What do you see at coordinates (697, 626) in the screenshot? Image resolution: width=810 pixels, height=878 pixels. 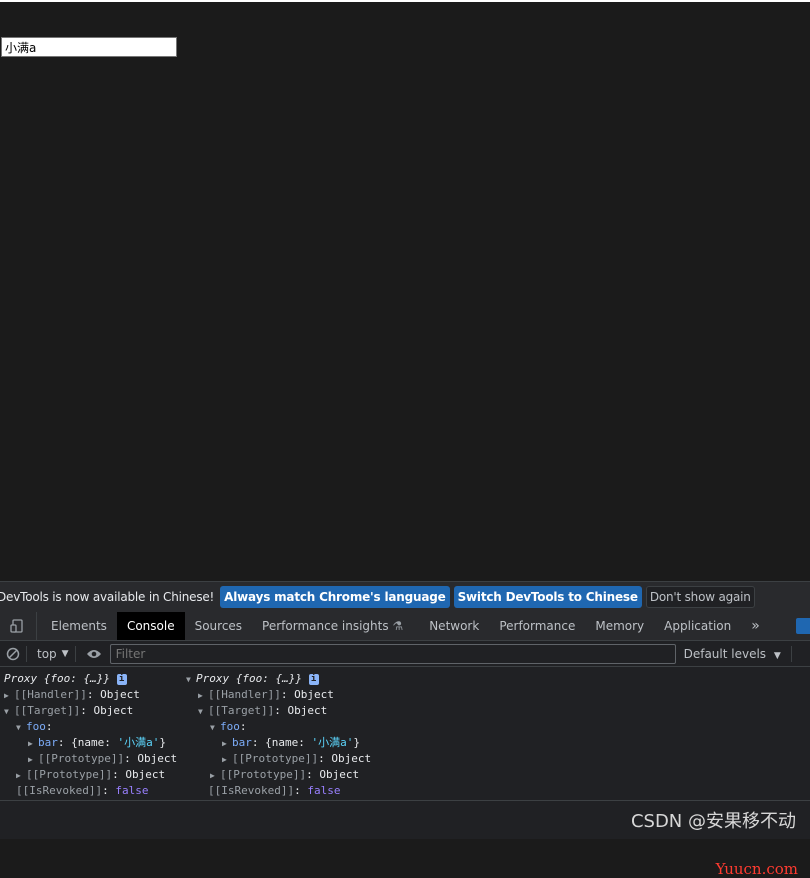 I see `tab-application: Application` at bounding box center [697, 626].